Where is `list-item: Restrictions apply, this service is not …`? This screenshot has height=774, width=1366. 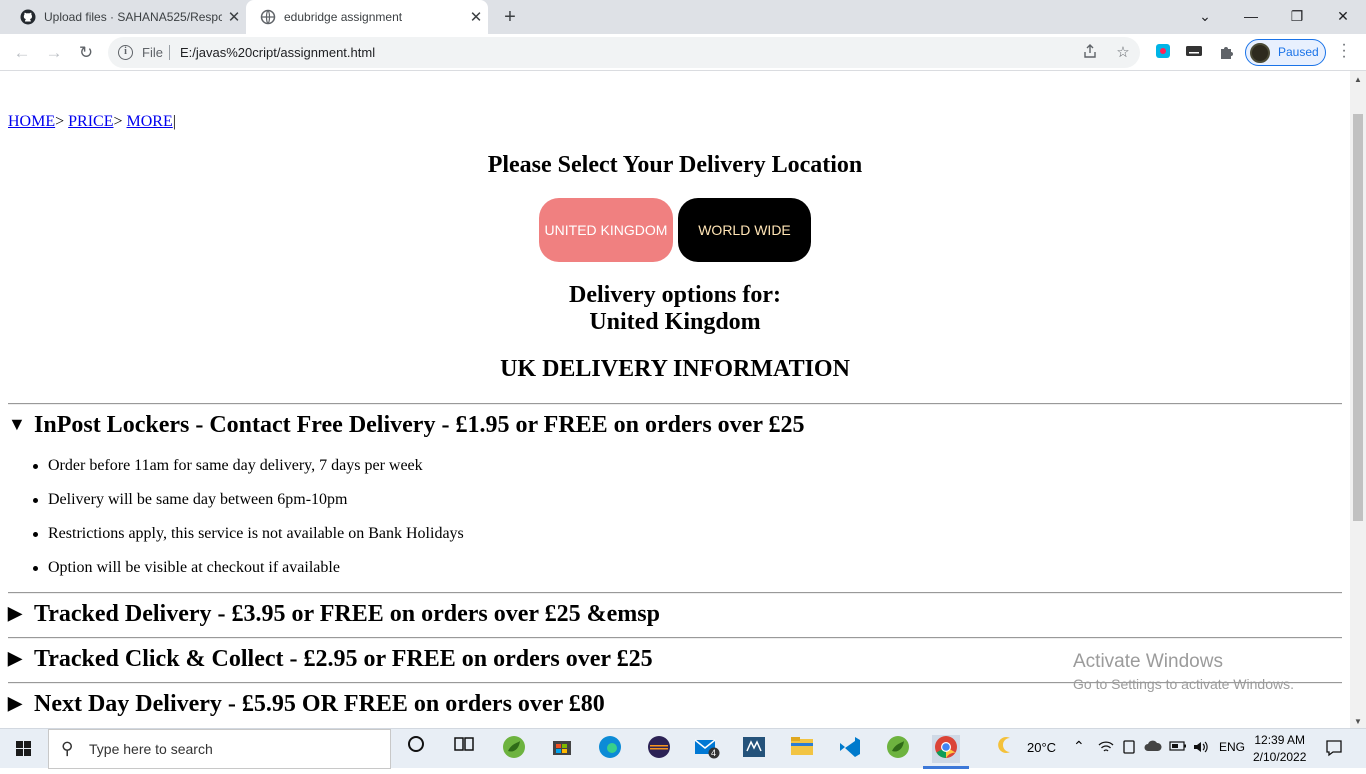 list-item: Restrictions apply, this service is not … is located at coordinates (248, 542).